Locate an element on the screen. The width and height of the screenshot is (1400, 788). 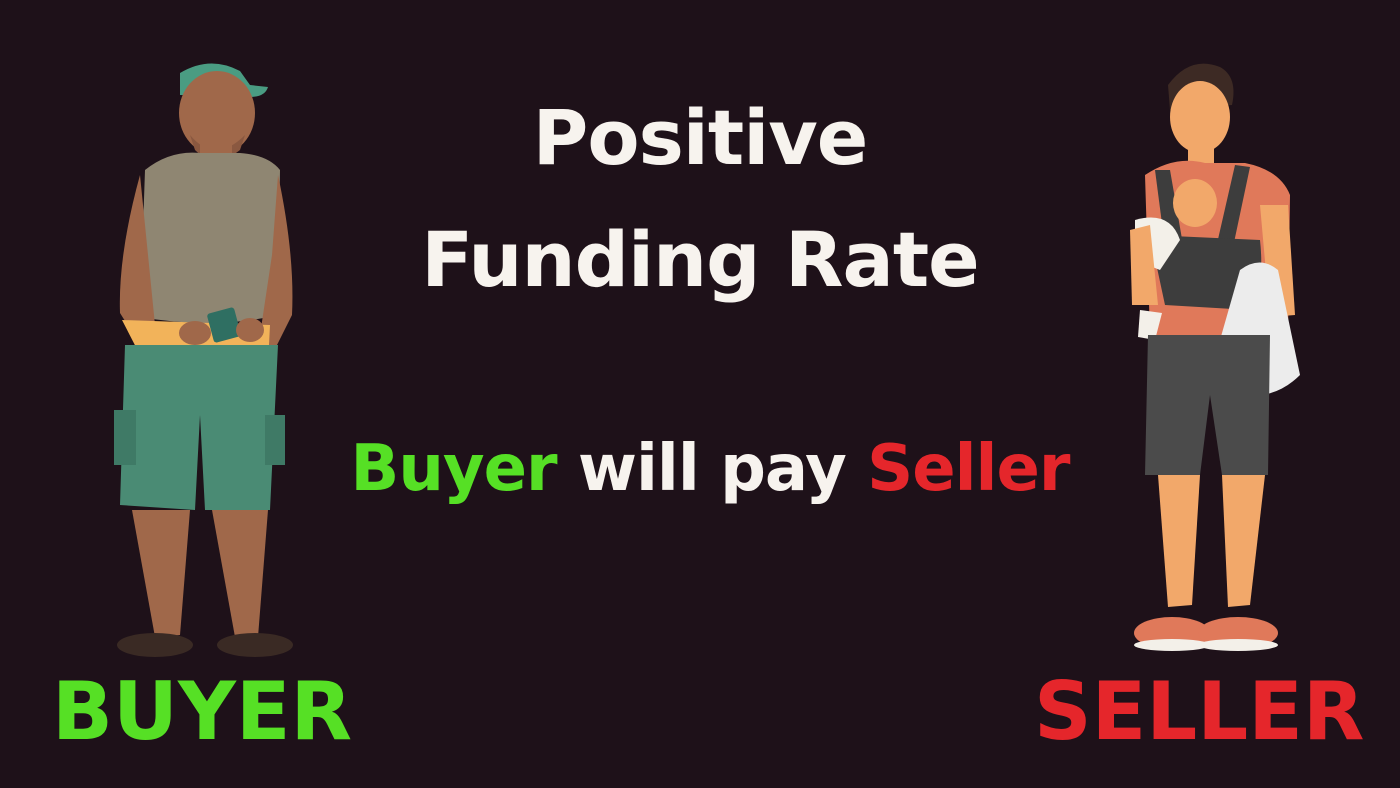
tagline-middle: will pay is located at coordinates (712, 469).